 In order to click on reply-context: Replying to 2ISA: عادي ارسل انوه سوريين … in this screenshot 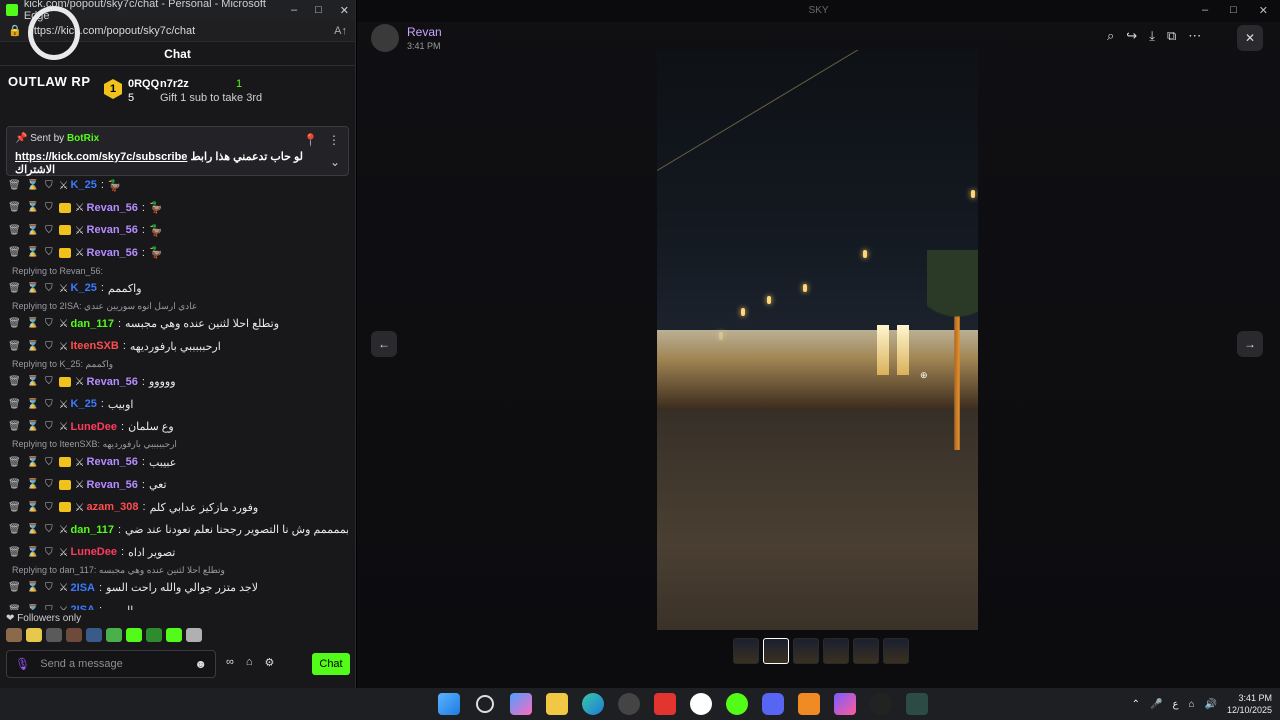, I will do `click(178, 306)`.